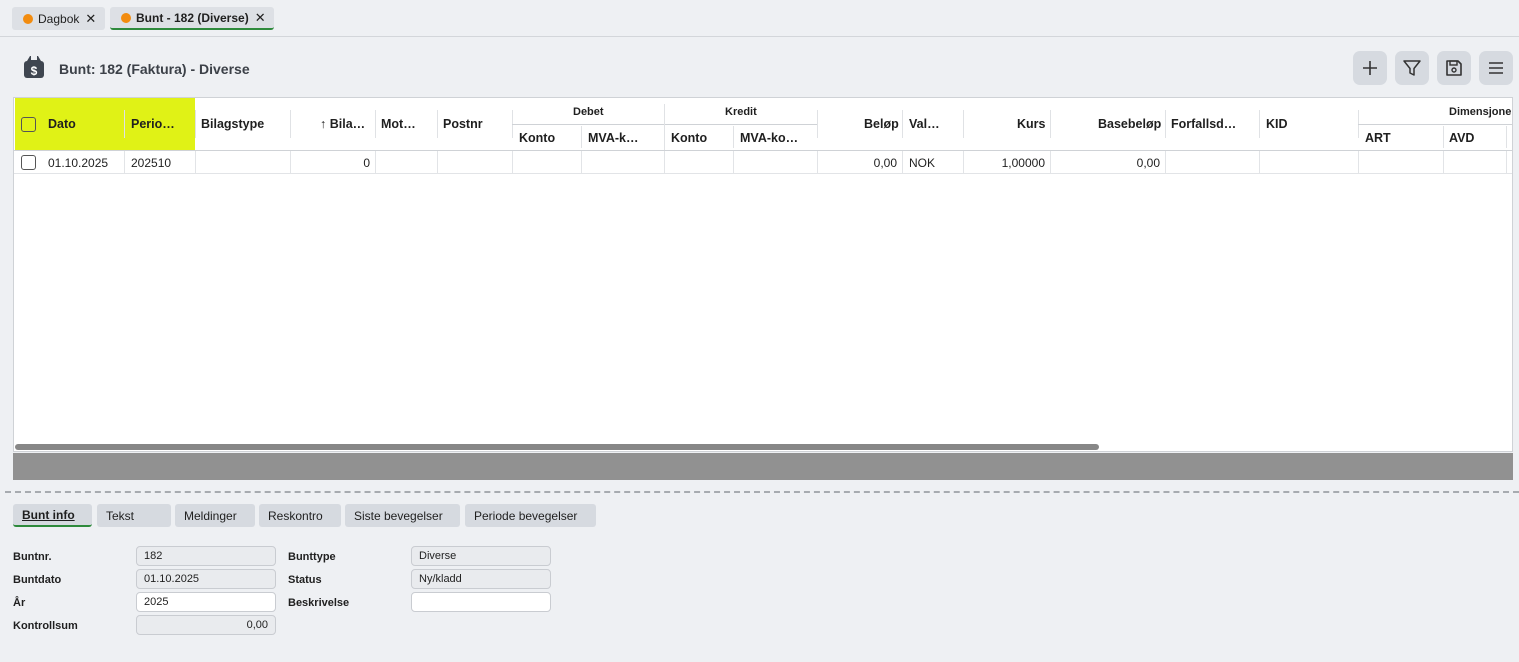 The height and width of the screenshot is (662, 1519). I want to click on col-avd: AVD, so click(1461, 138).